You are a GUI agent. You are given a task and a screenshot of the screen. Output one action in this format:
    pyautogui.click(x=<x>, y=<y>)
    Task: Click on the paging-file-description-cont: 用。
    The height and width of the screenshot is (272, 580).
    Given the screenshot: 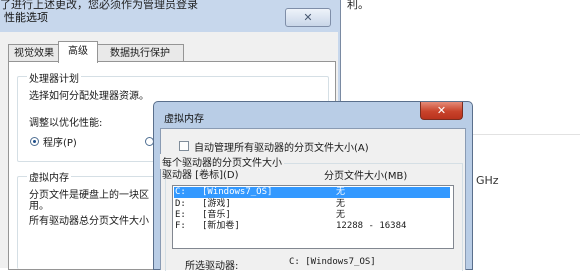 What is the action you would take?
    pyautogui.click(x=39, y=206)
    